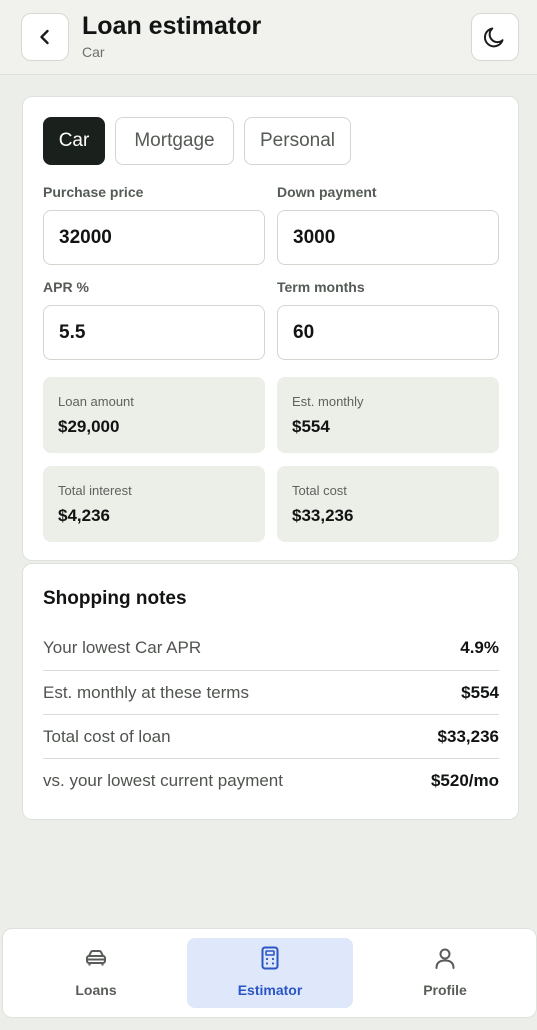 The width and height of the screenshot is (537, 1030). Describe the element at coordinates (154, 415) in the screenshot. I see `loan-amount-stat: Loan amount $29,000` at that location.